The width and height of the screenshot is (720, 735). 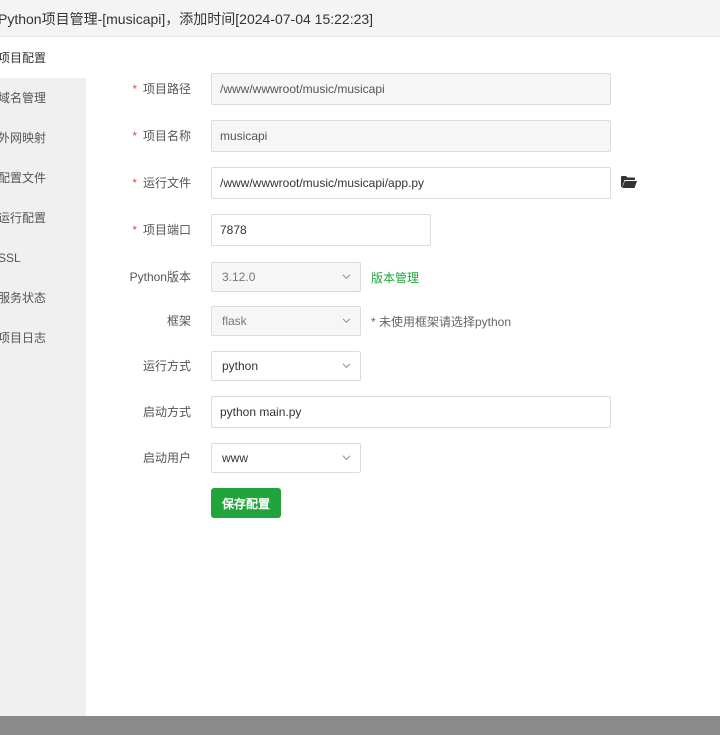 What do you see at coordinates (43, 98) in the screenshot?
I see `sidebar-item-domain-management: 域名管理` at bounding box center [43, 98].